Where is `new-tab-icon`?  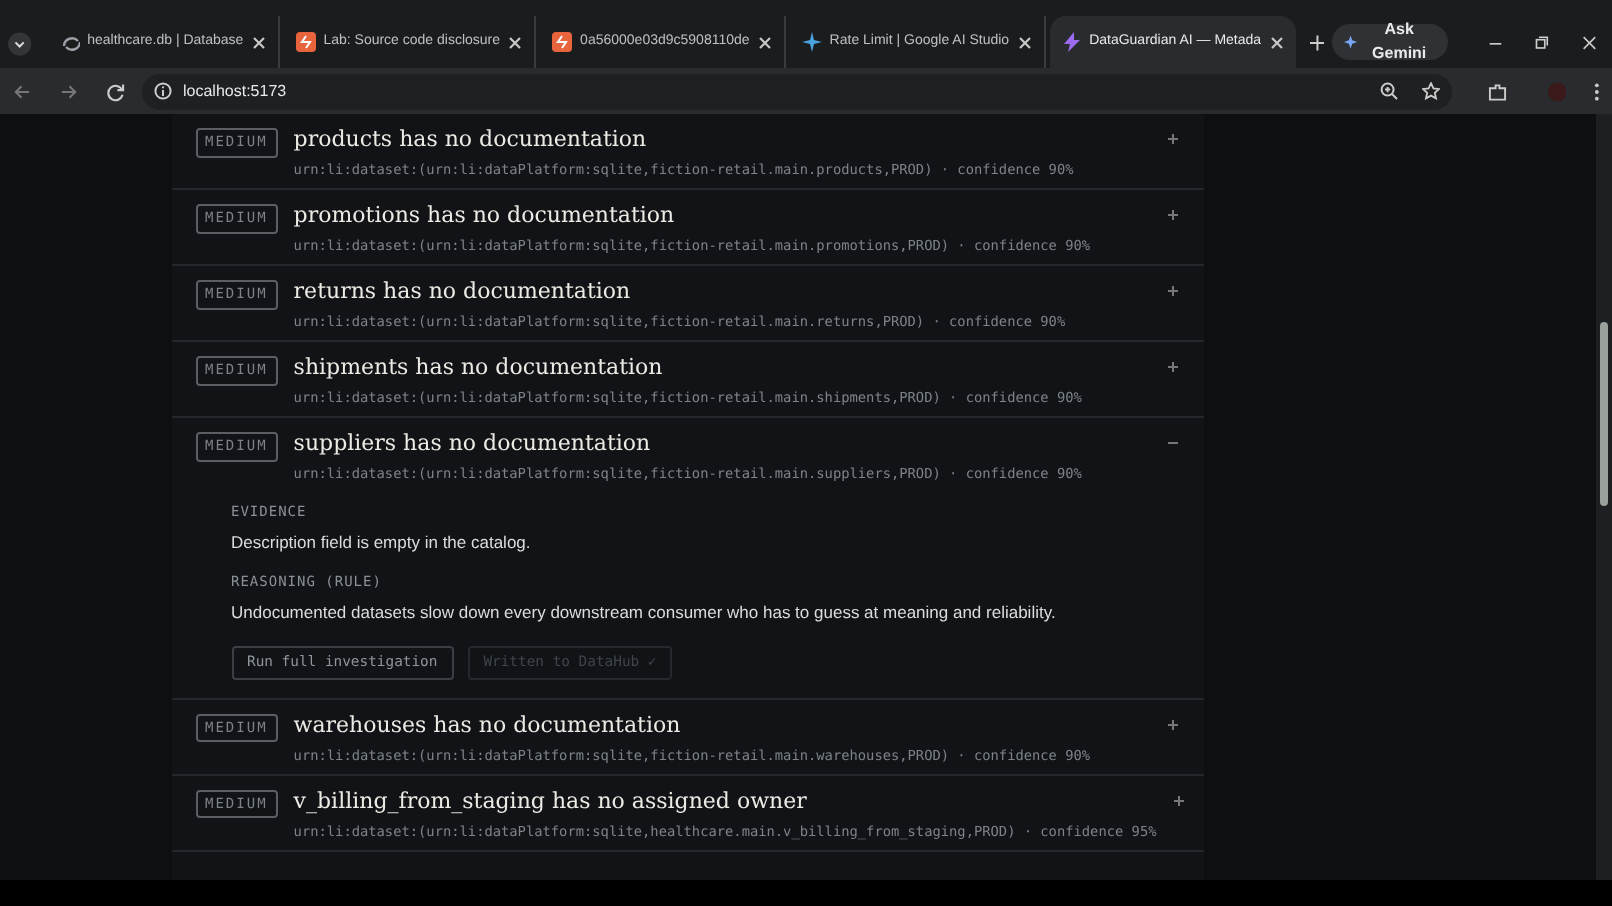
new-tab-icon is located at coordinates (1317, 43).